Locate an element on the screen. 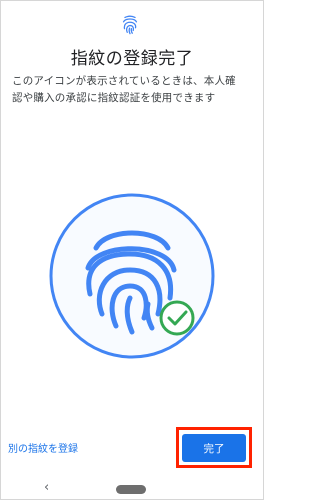 The image size is (320, 500). description-line: 認や購入の承認に指紋認証を使用できます is located at coordinates (114, 98).